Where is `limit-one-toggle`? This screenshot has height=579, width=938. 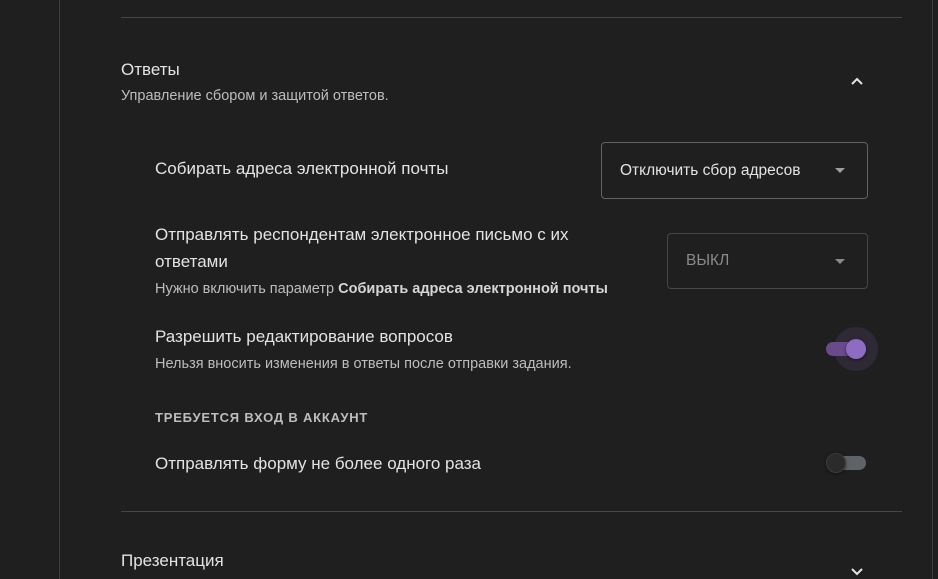 limit-one-toggle is located at coordinates (846, 462).